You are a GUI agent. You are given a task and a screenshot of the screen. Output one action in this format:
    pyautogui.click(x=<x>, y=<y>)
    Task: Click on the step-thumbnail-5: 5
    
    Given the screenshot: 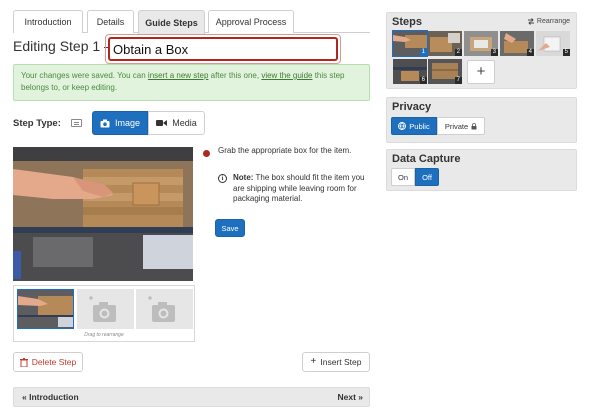 What is the action you would take?
    pyautogui.click(x=553, y=43)
    